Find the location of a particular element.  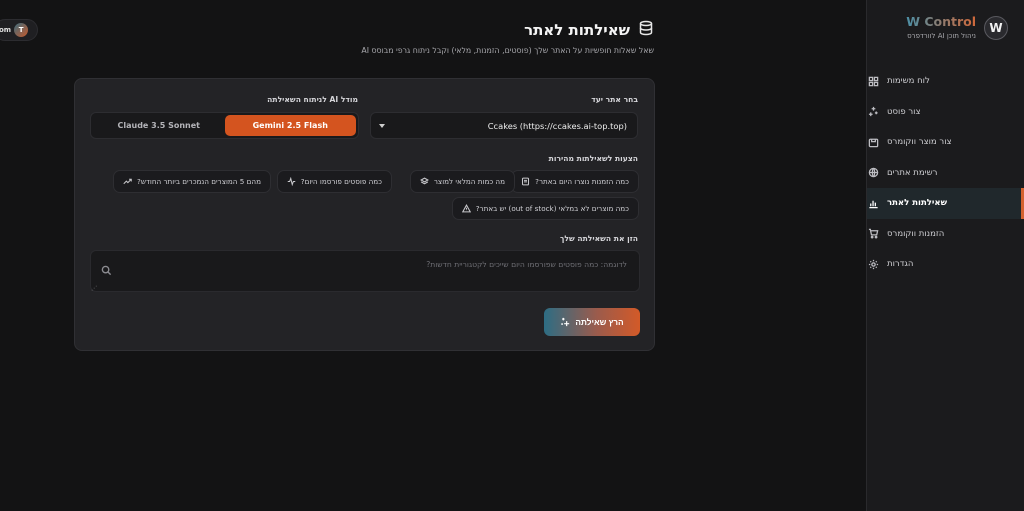

layers-icon is located at coordinates (424, 181).